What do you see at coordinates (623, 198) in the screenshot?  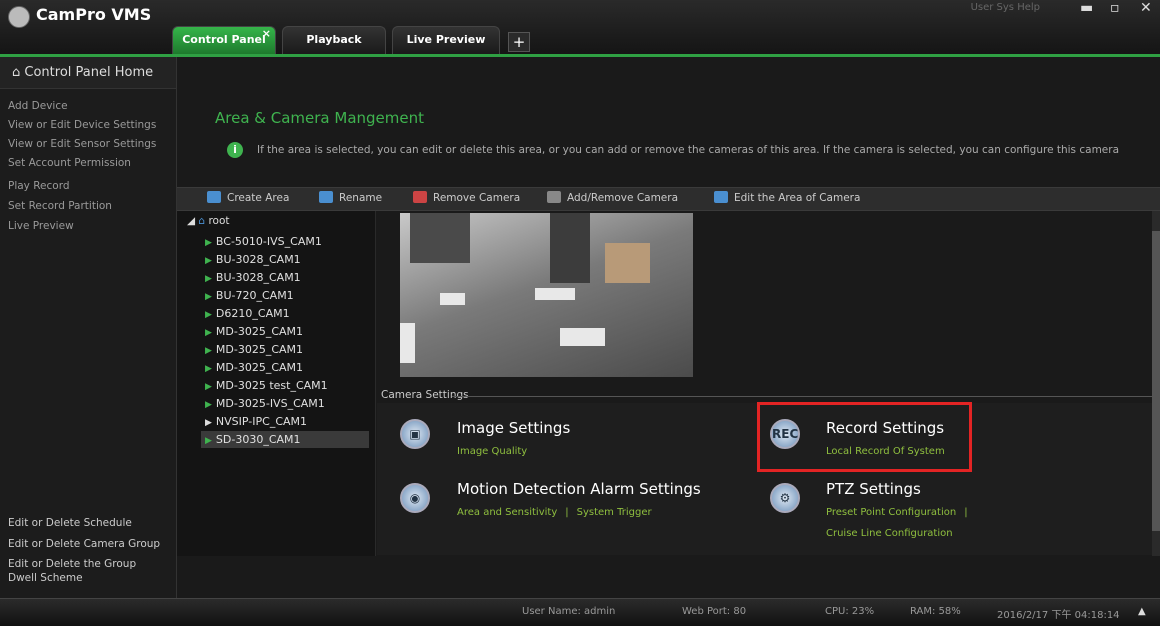 I see `add-remove-camera-label: Add/Remove Camera` at bounding box center [623, 198].